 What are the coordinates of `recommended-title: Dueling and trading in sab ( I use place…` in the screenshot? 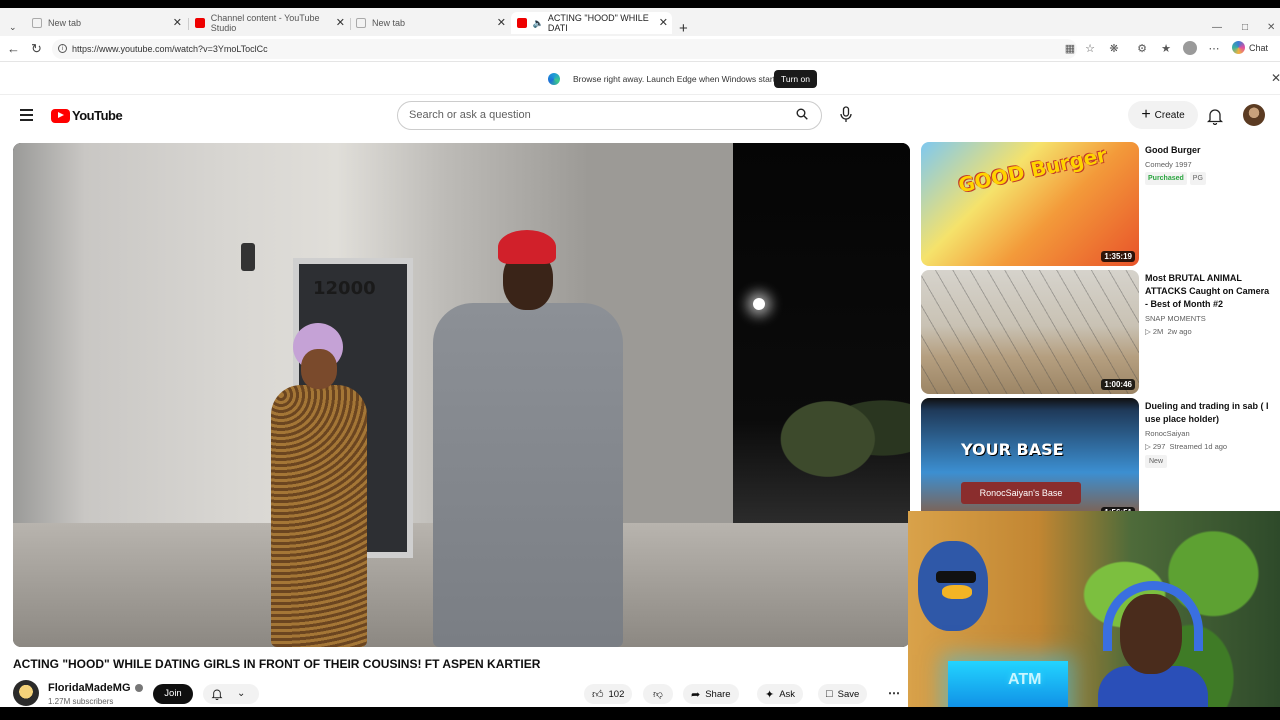 It's located at (1207, 413).